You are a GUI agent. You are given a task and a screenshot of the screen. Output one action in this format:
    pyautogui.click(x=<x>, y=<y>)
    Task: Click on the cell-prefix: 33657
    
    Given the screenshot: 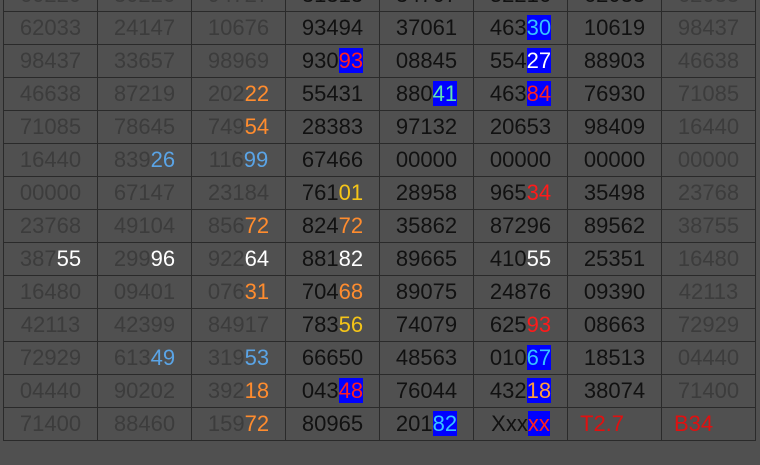 What is the action you would take?
    pyautogui.click(x=144, y=60)
    